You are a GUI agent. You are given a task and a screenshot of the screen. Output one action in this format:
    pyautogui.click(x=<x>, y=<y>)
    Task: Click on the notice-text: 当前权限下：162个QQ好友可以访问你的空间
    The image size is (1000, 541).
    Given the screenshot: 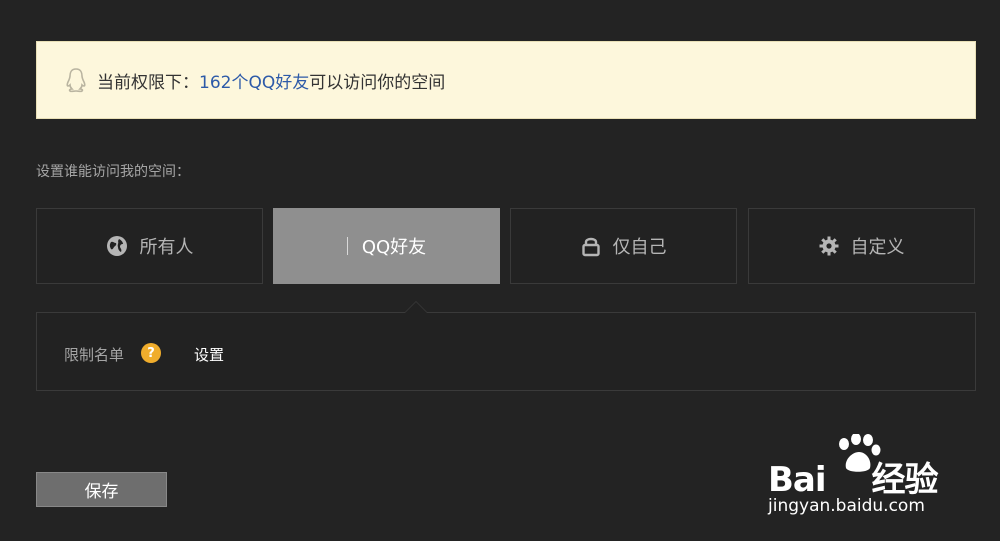 What is the action you would take?
    pyautogui.click(x=271, y=80)
    